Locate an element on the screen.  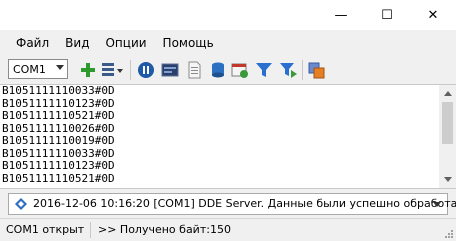
options-menu-icon is located at coordinates (113, 70).